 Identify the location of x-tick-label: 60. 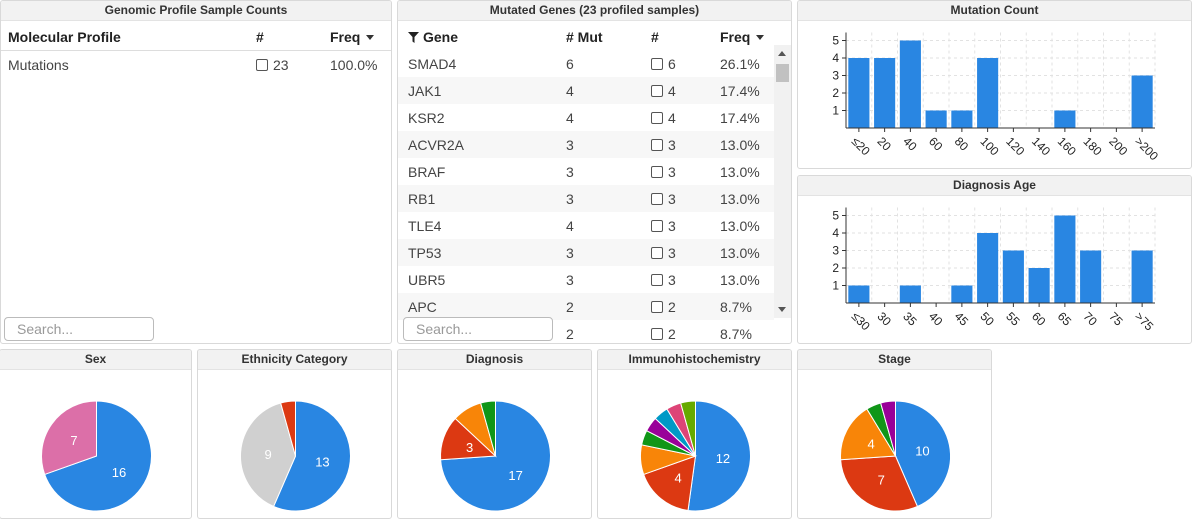
(1039, 319).